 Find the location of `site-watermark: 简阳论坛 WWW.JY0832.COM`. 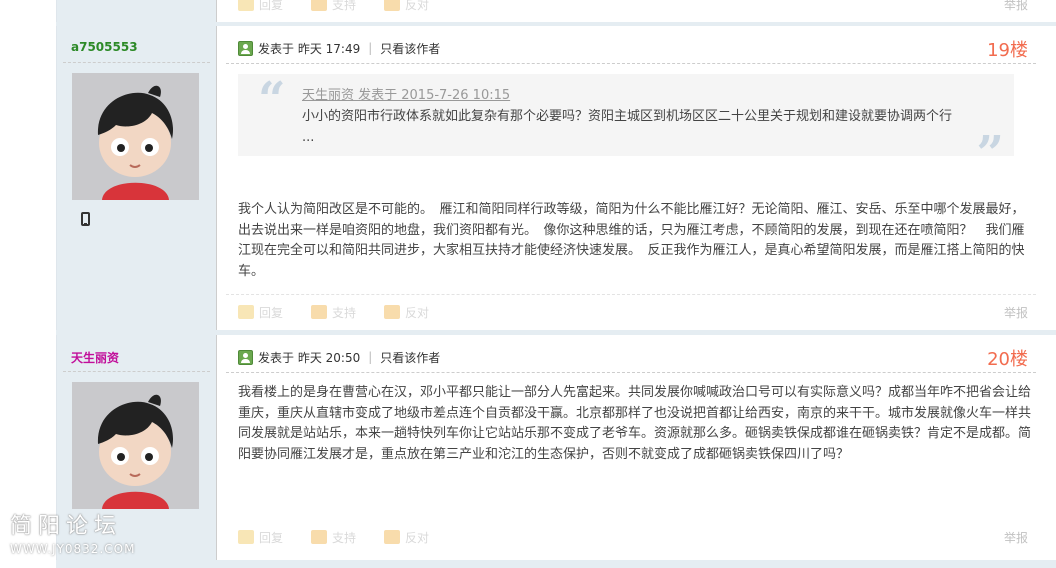

site-watermark: 简阳论坛 WWW.JY0832.COM is located at coordinates (72, 532).